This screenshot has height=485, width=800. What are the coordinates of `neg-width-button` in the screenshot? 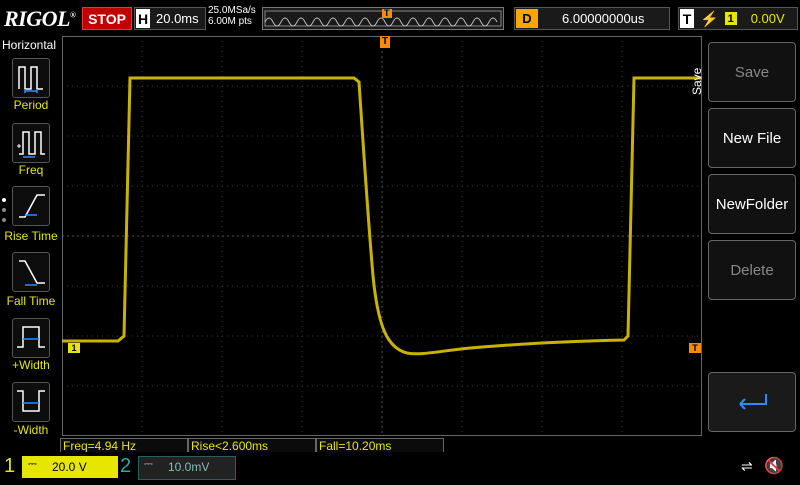 It's located at (31, 402).